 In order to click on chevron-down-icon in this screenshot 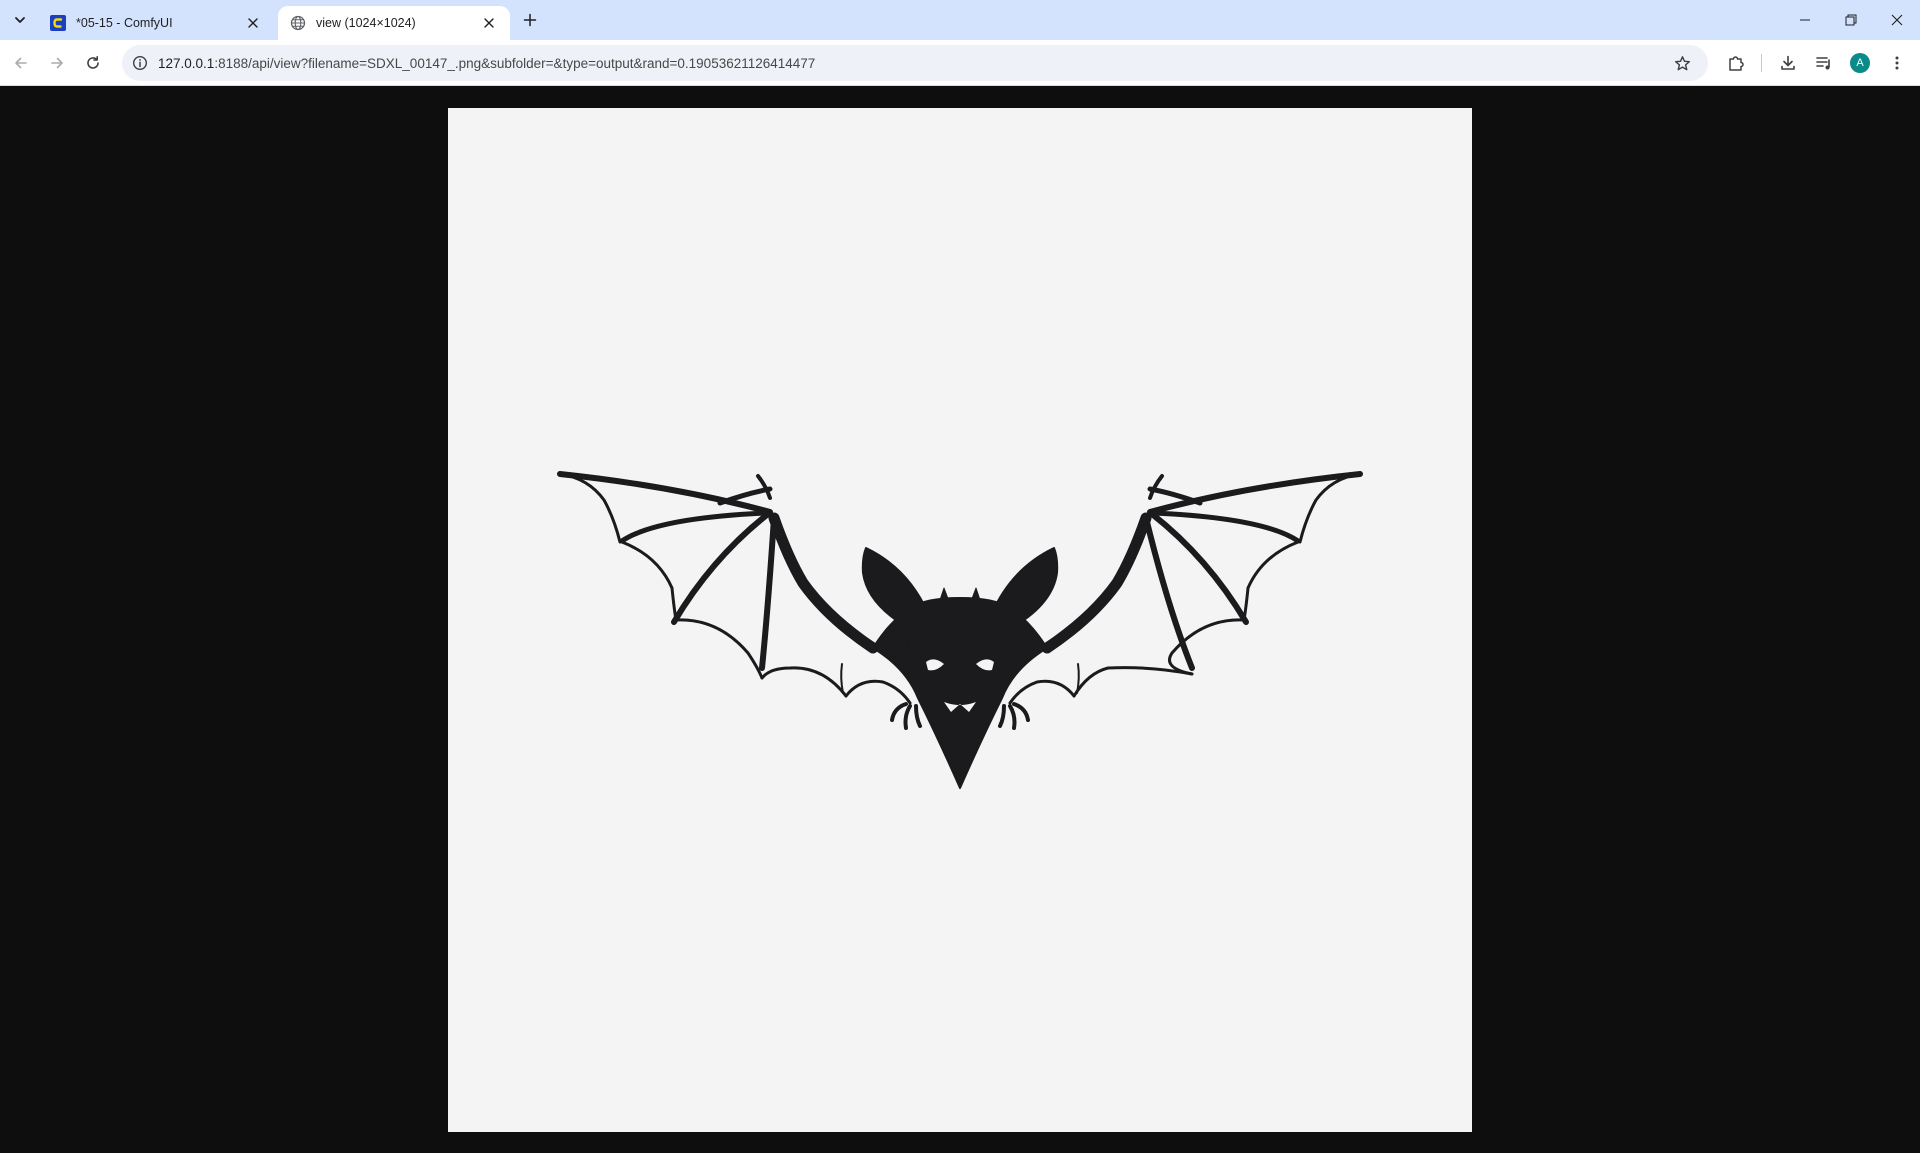, I will do `click(20, 20)`.